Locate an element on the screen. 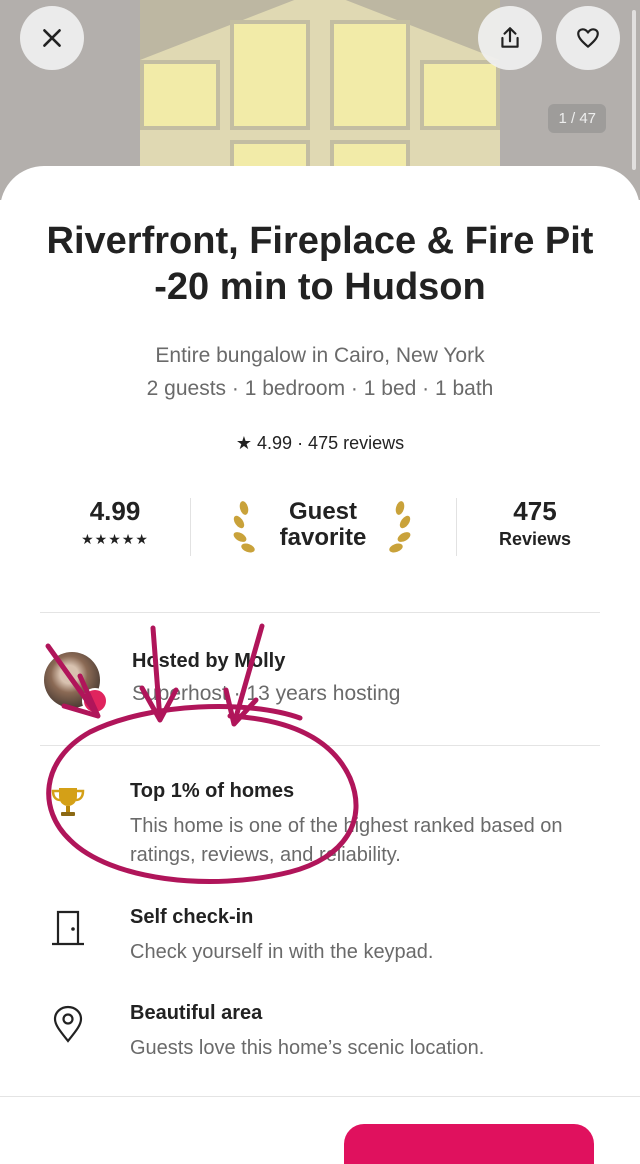 This screenshot has width=640, height=1164. stats-card: 4.99 ★★★★★ Guest favorite 475 Reviews is located at coordinates (320, 527).